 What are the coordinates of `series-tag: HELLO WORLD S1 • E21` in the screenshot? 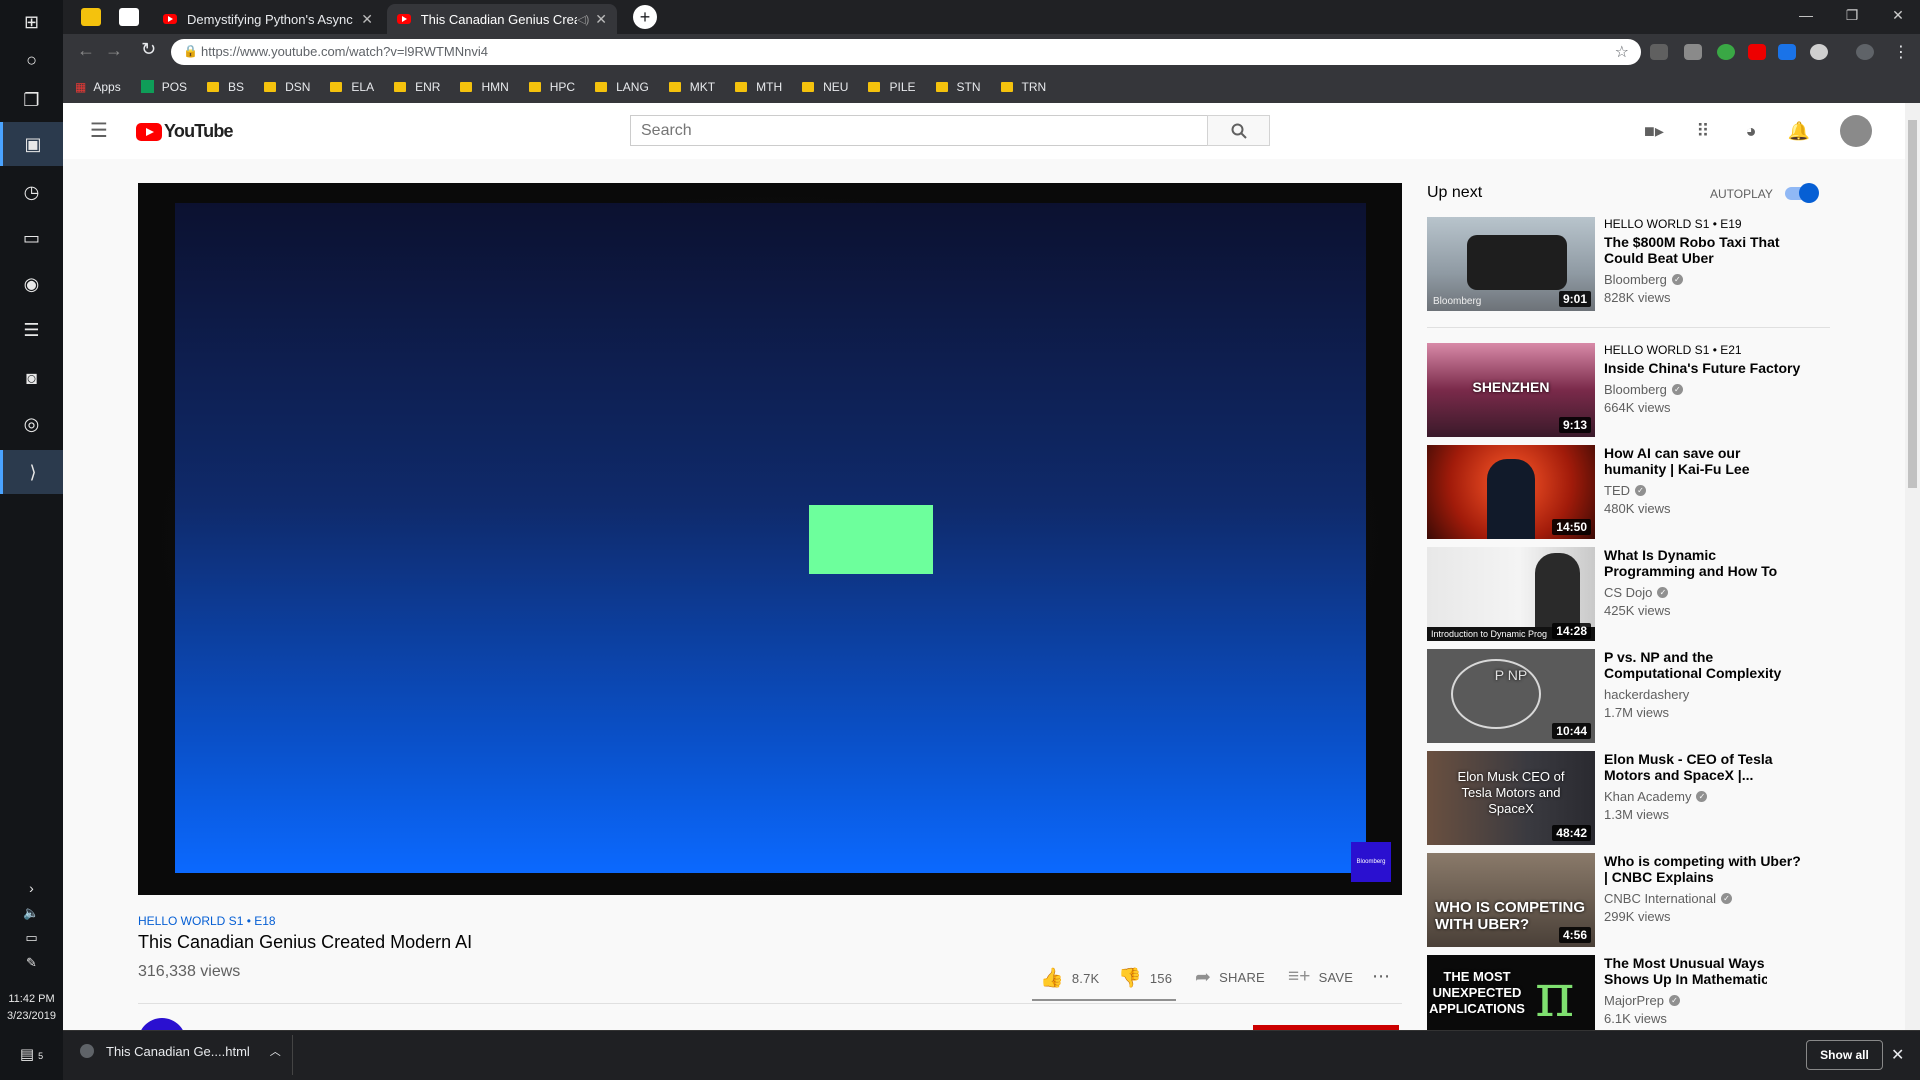 It's located at (1704, 350).